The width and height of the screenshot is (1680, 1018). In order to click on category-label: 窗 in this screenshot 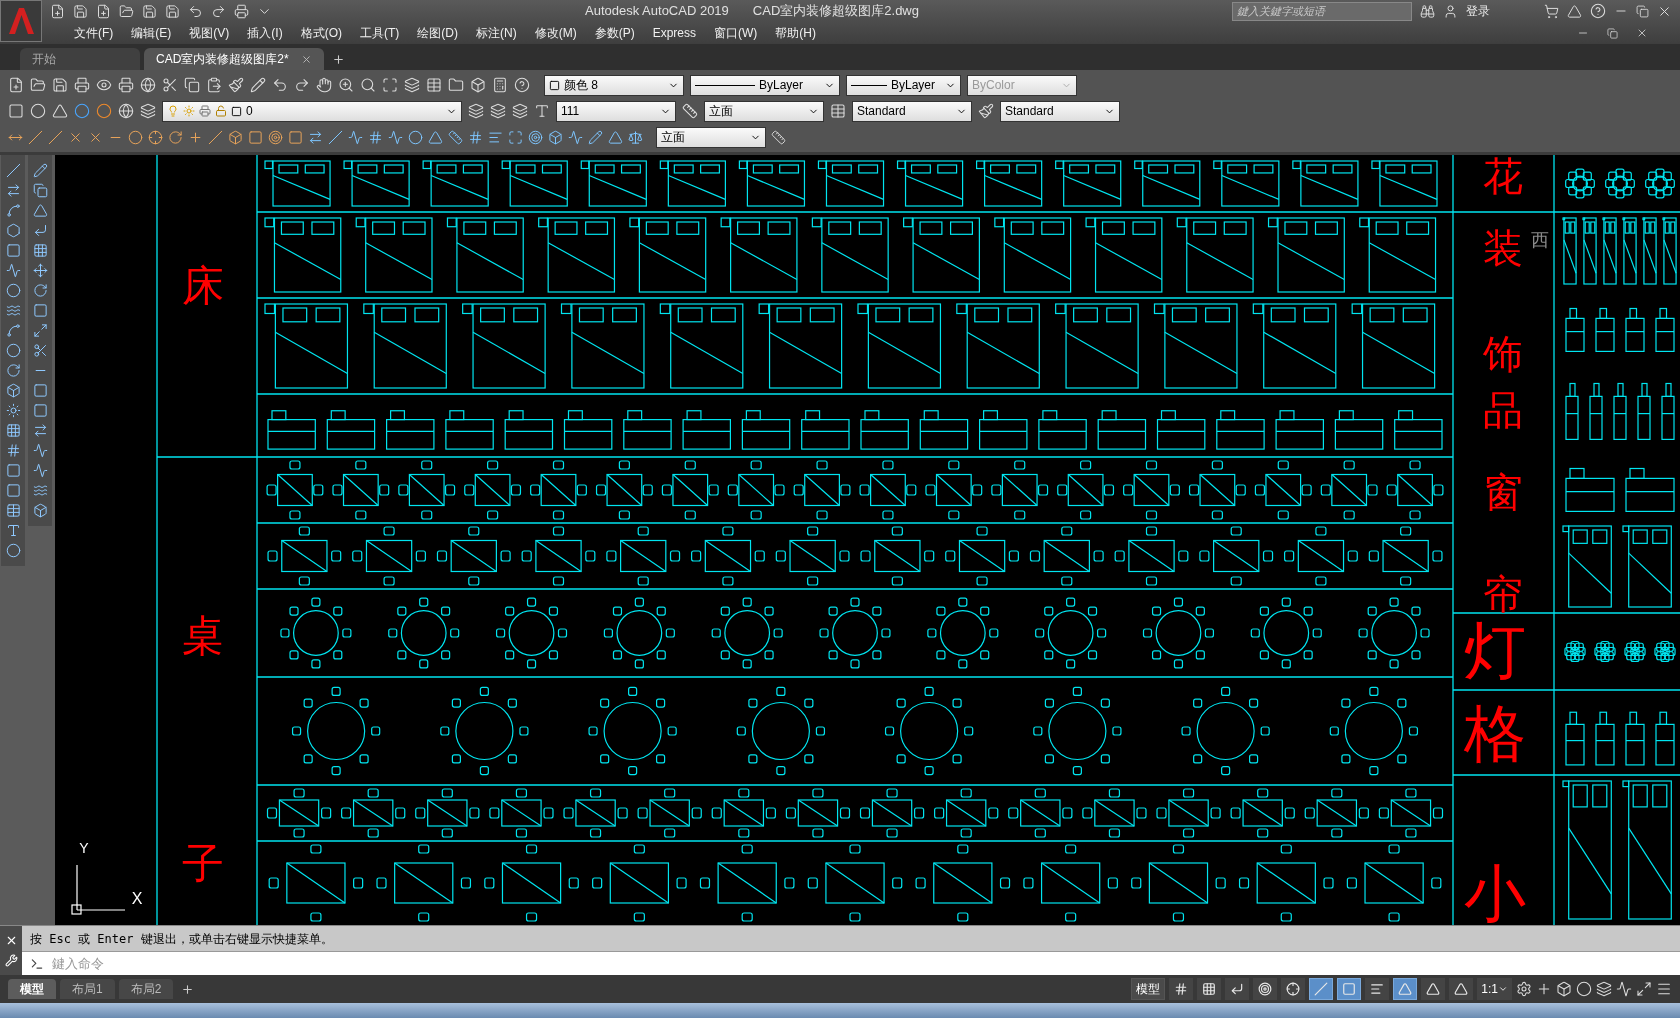, I will do `click(1503, 492)`.